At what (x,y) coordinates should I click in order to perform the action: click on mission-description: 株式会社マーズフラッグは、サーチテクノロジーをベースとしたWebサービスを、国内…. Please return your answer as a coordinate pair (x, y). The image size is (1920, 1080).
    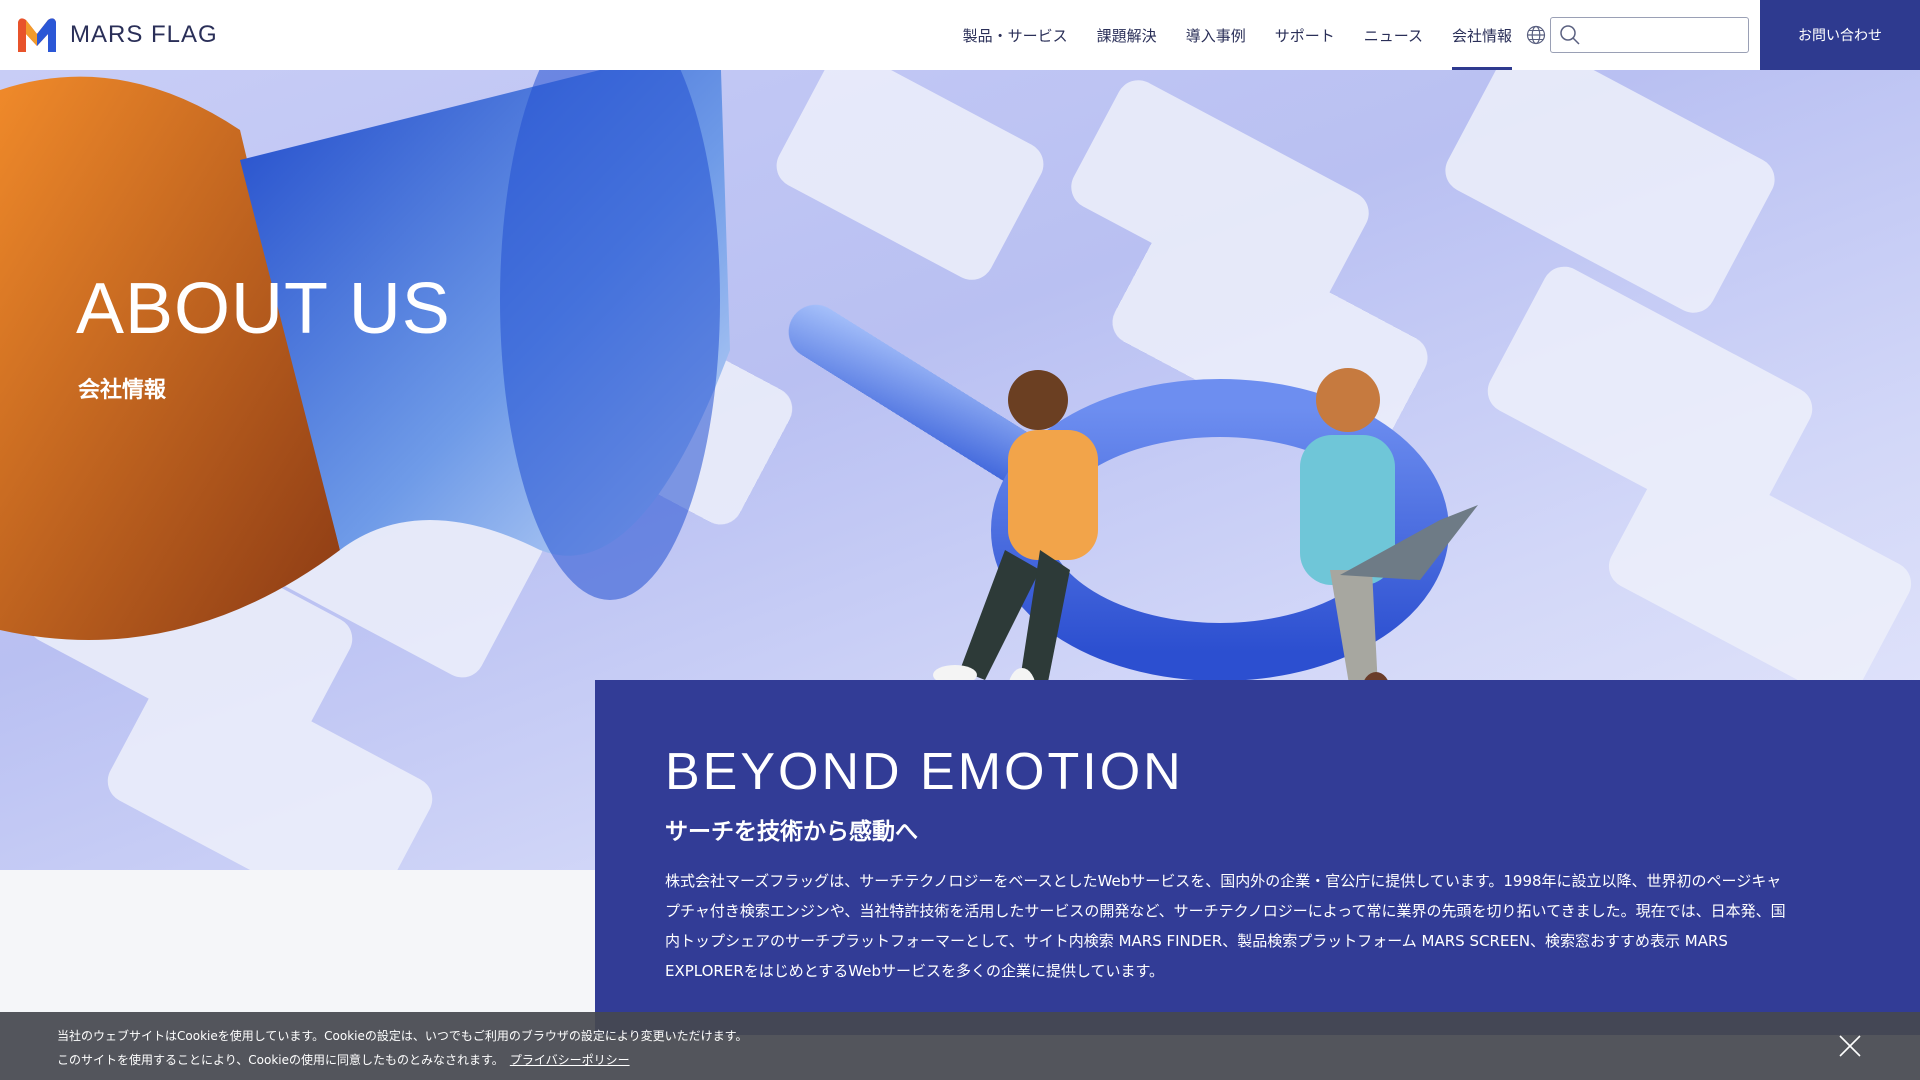
    Looking at the image, I should click on (1225, 926).